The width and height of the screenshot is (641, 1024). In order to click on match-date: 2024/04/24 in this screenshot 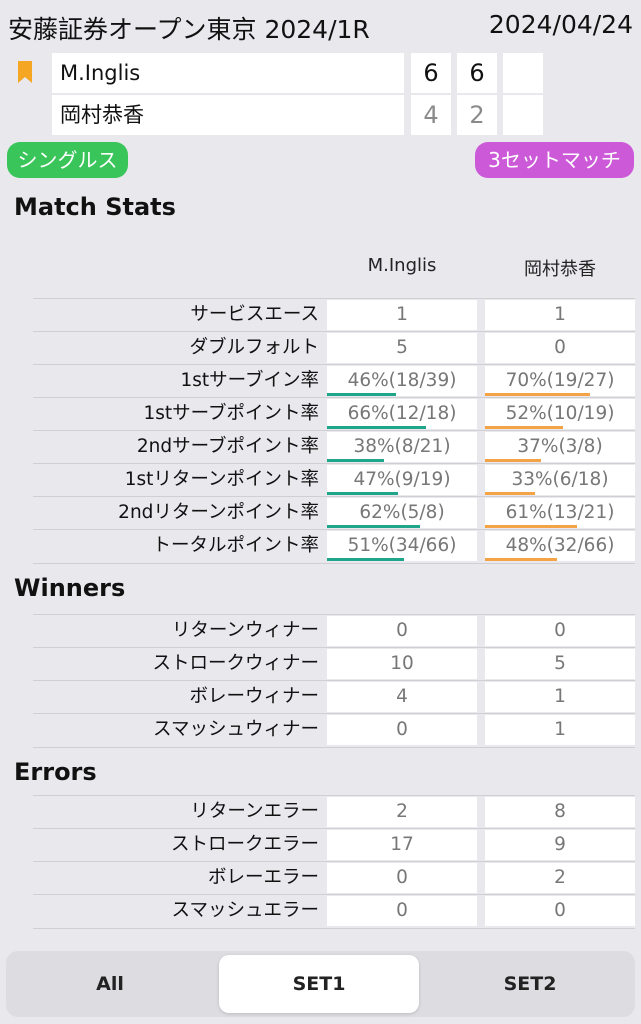, I will do `click(560, 24)`.